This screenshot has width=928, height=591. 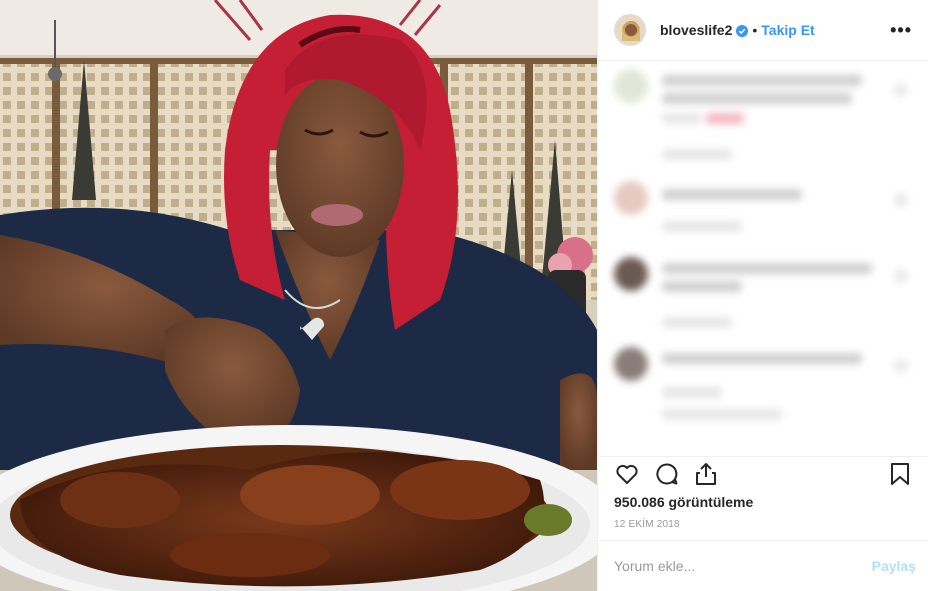 I want to click on follow-button: Takip Et, so click(x=787, y=30).